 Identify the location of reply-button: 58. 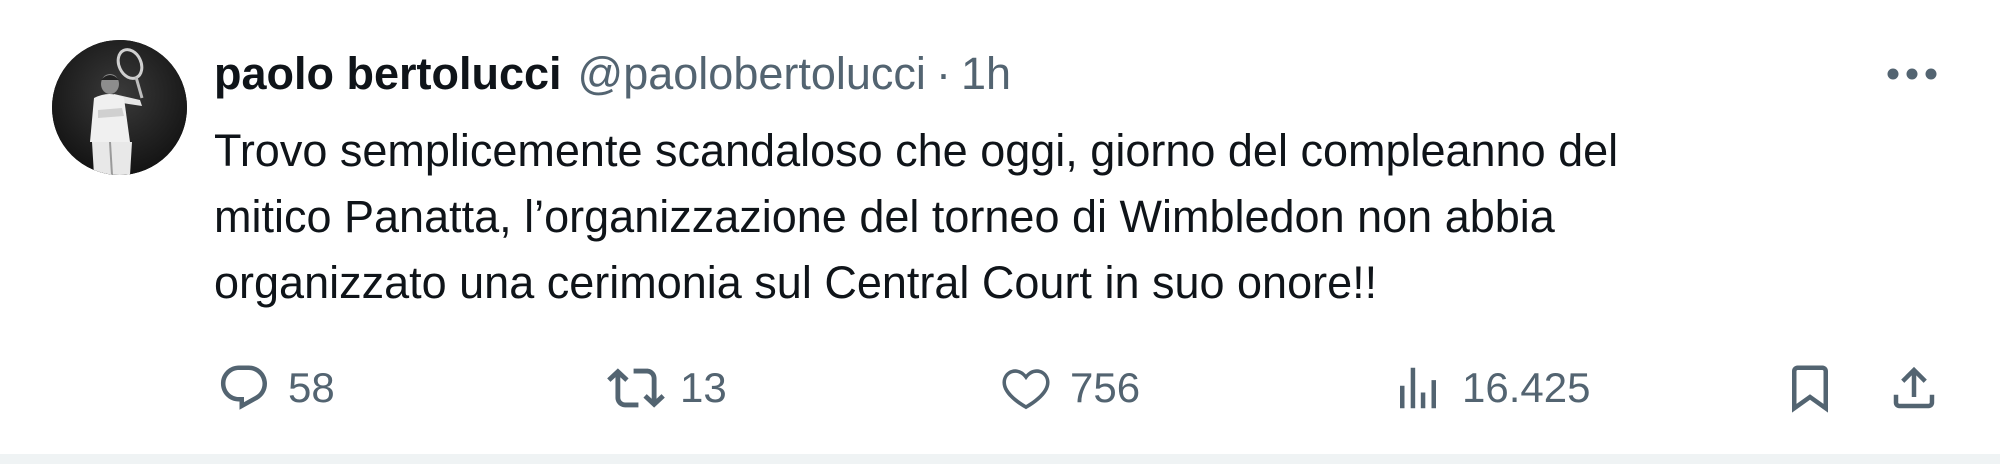
(274, 388).